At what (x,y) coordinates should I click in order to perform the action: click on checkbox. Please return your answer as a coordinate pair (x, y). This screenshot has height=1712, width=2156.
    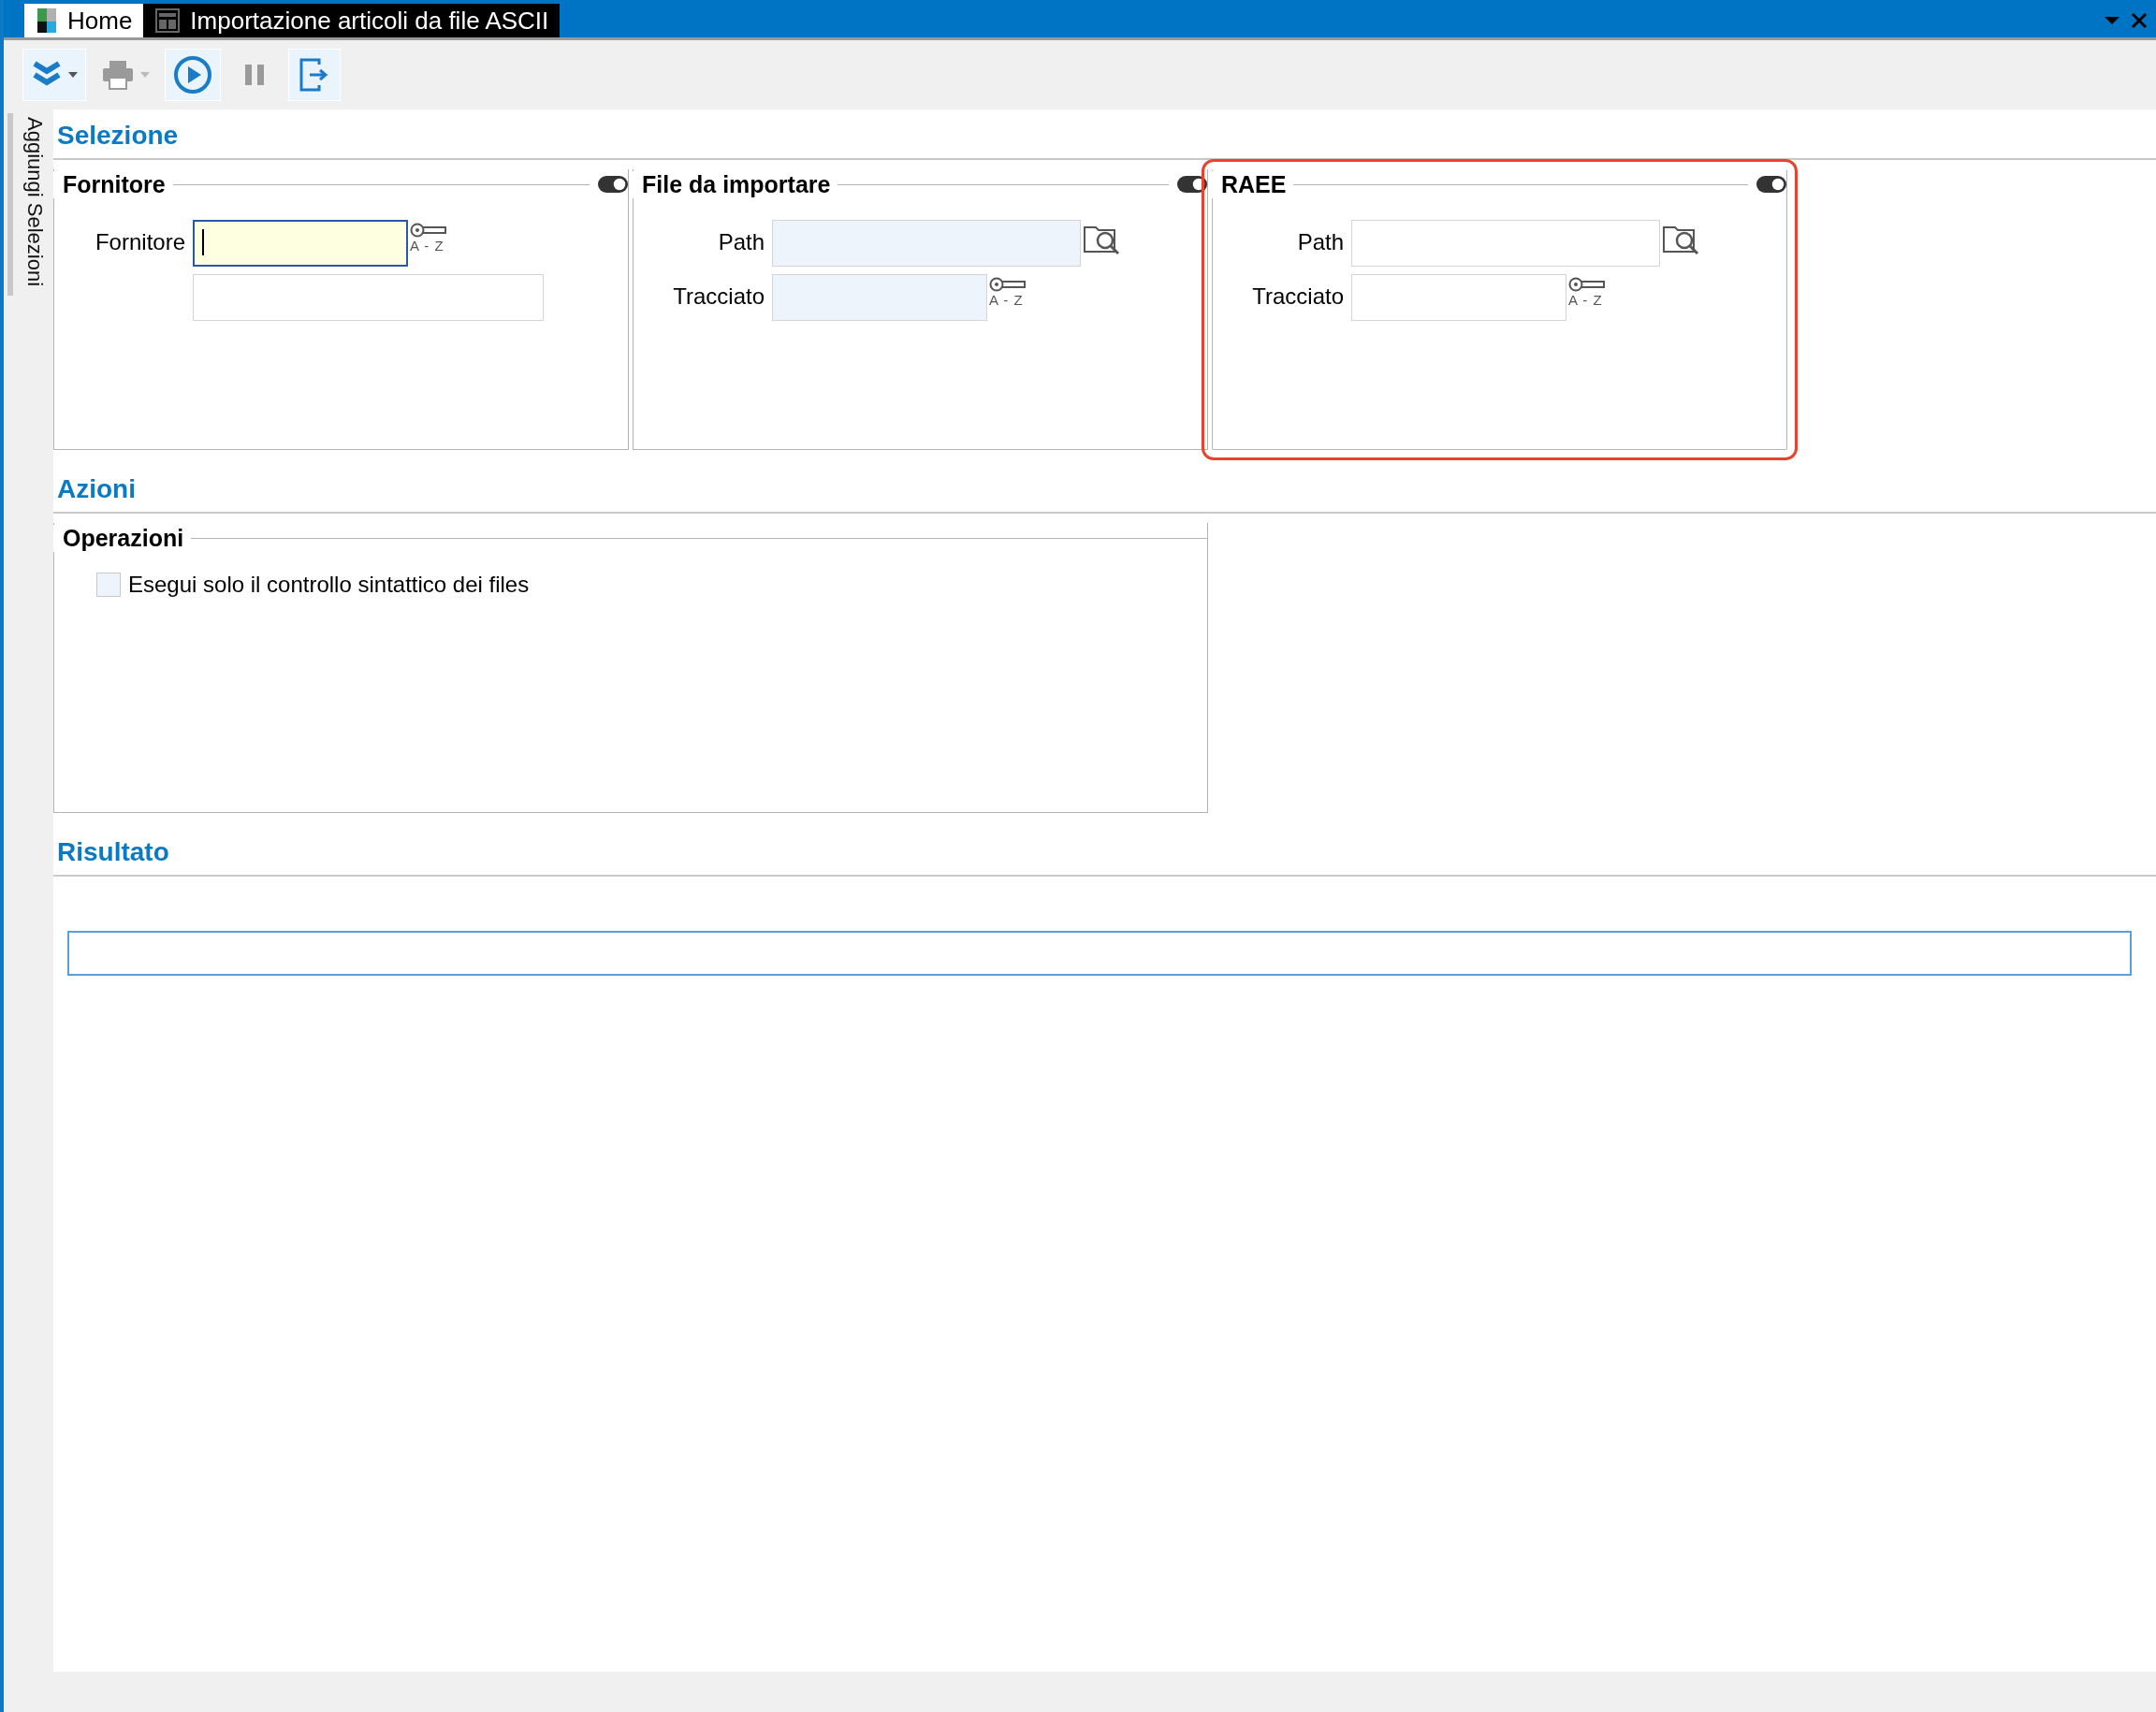
    Looking at the image, I should click on (108, 585).